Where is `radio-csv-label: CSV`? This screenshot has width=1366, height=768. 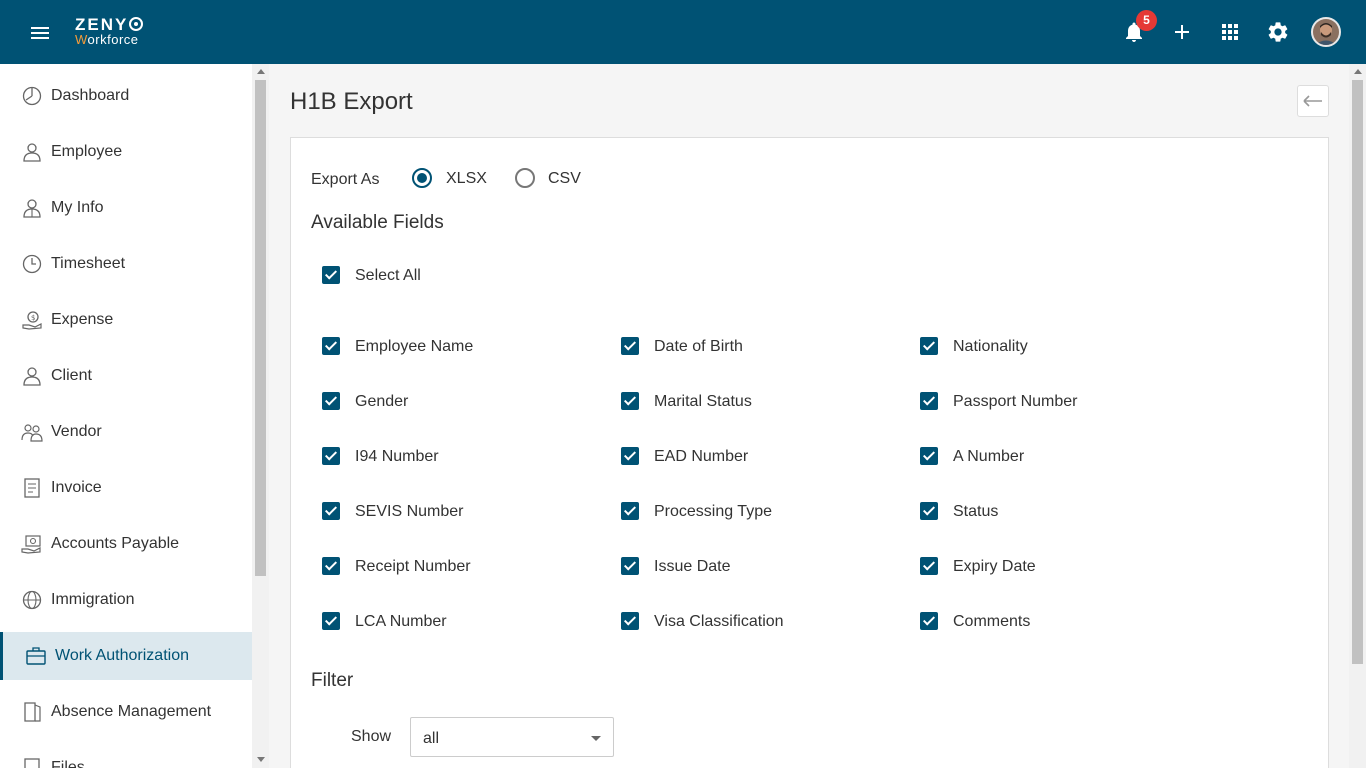
radio-csv-label: CSV is located at coordinates (564, 179).